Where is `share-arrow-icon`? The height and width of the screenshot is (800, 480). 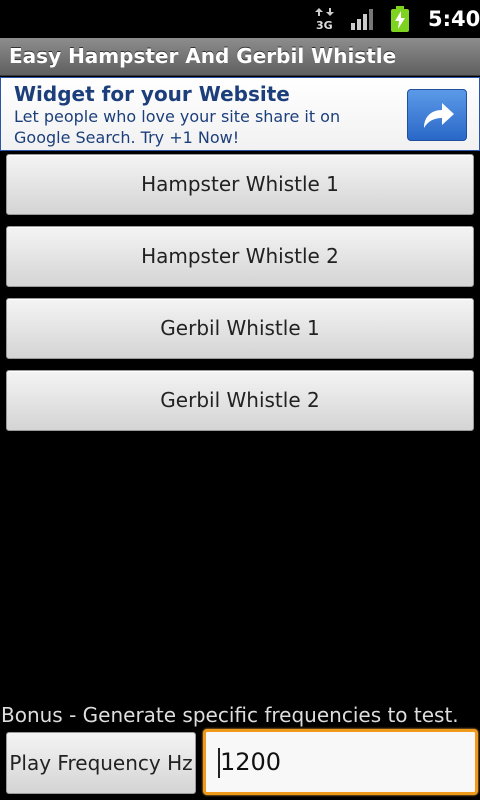
share-arrow-icon is located at coordinates (439, 115).